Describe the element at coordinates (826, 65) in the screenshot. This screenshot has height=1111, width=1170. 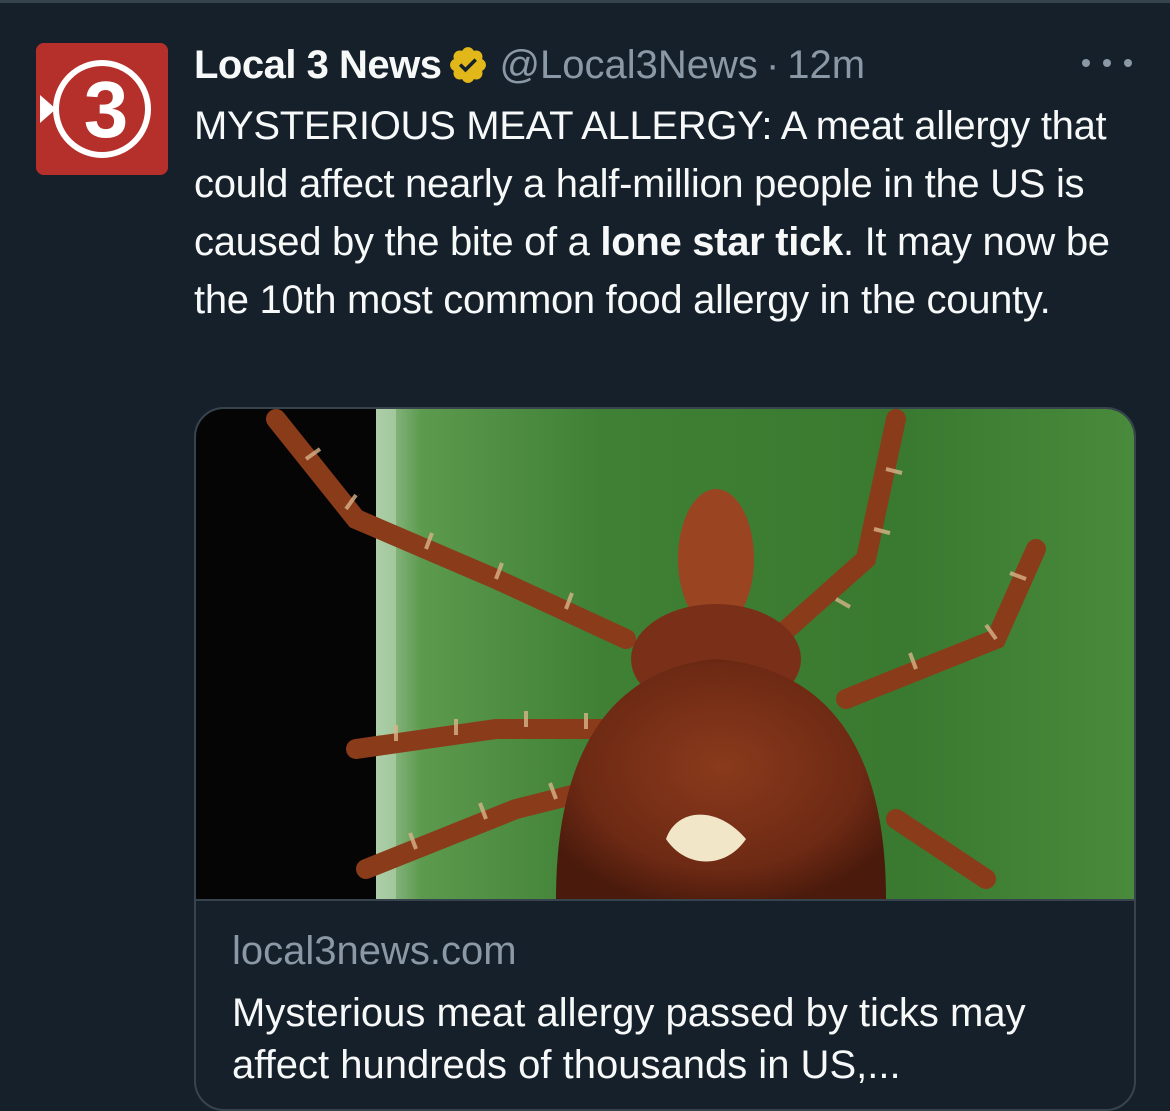
I see `timestamp: 12m` at that location.